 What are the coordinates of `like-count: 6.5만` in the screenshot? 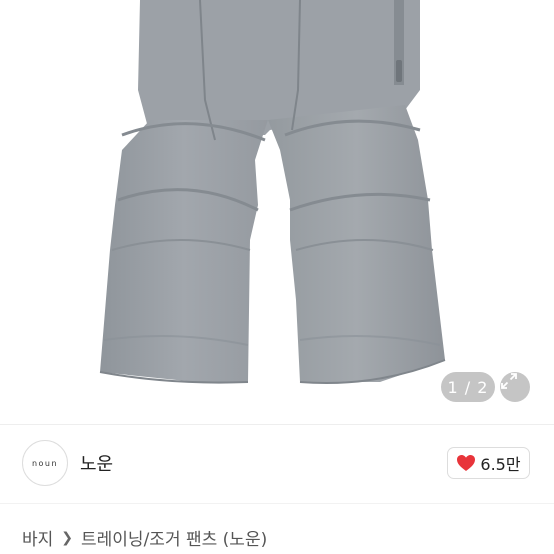 It's located at (500, 464).